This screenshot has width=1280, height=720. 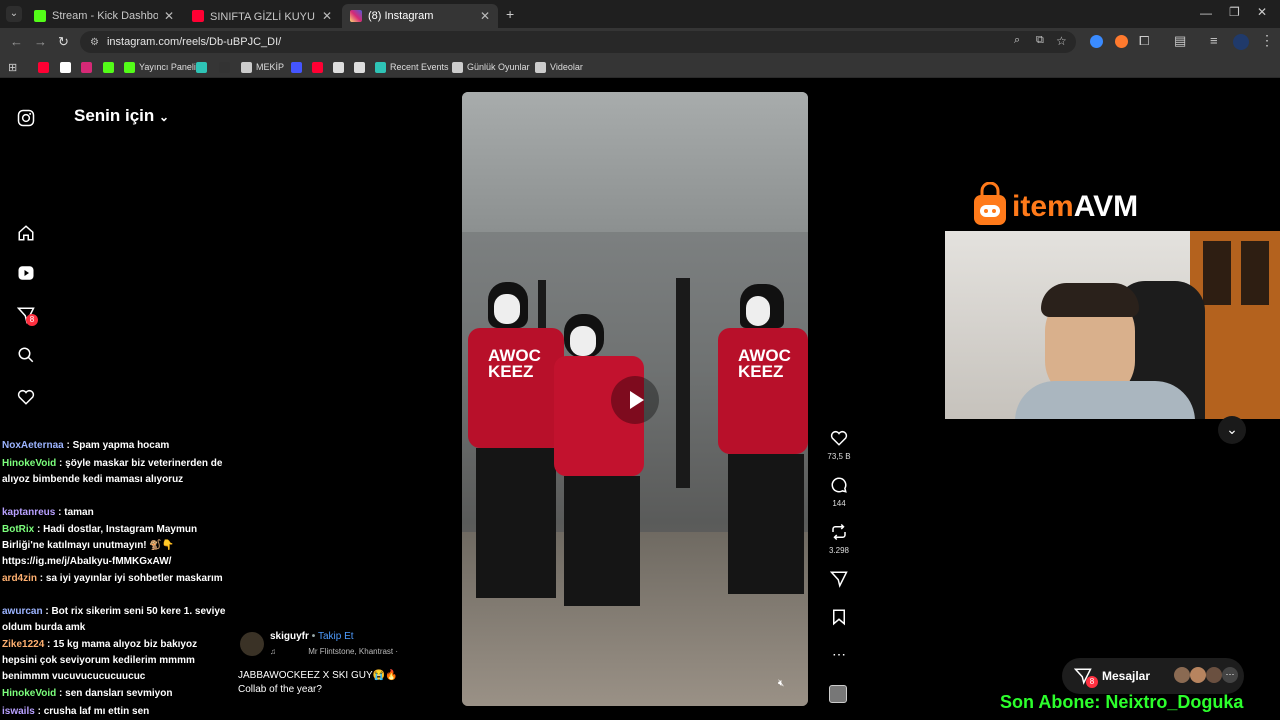 I want to click on chat-username: BotRix, so click(x=18, y=529).